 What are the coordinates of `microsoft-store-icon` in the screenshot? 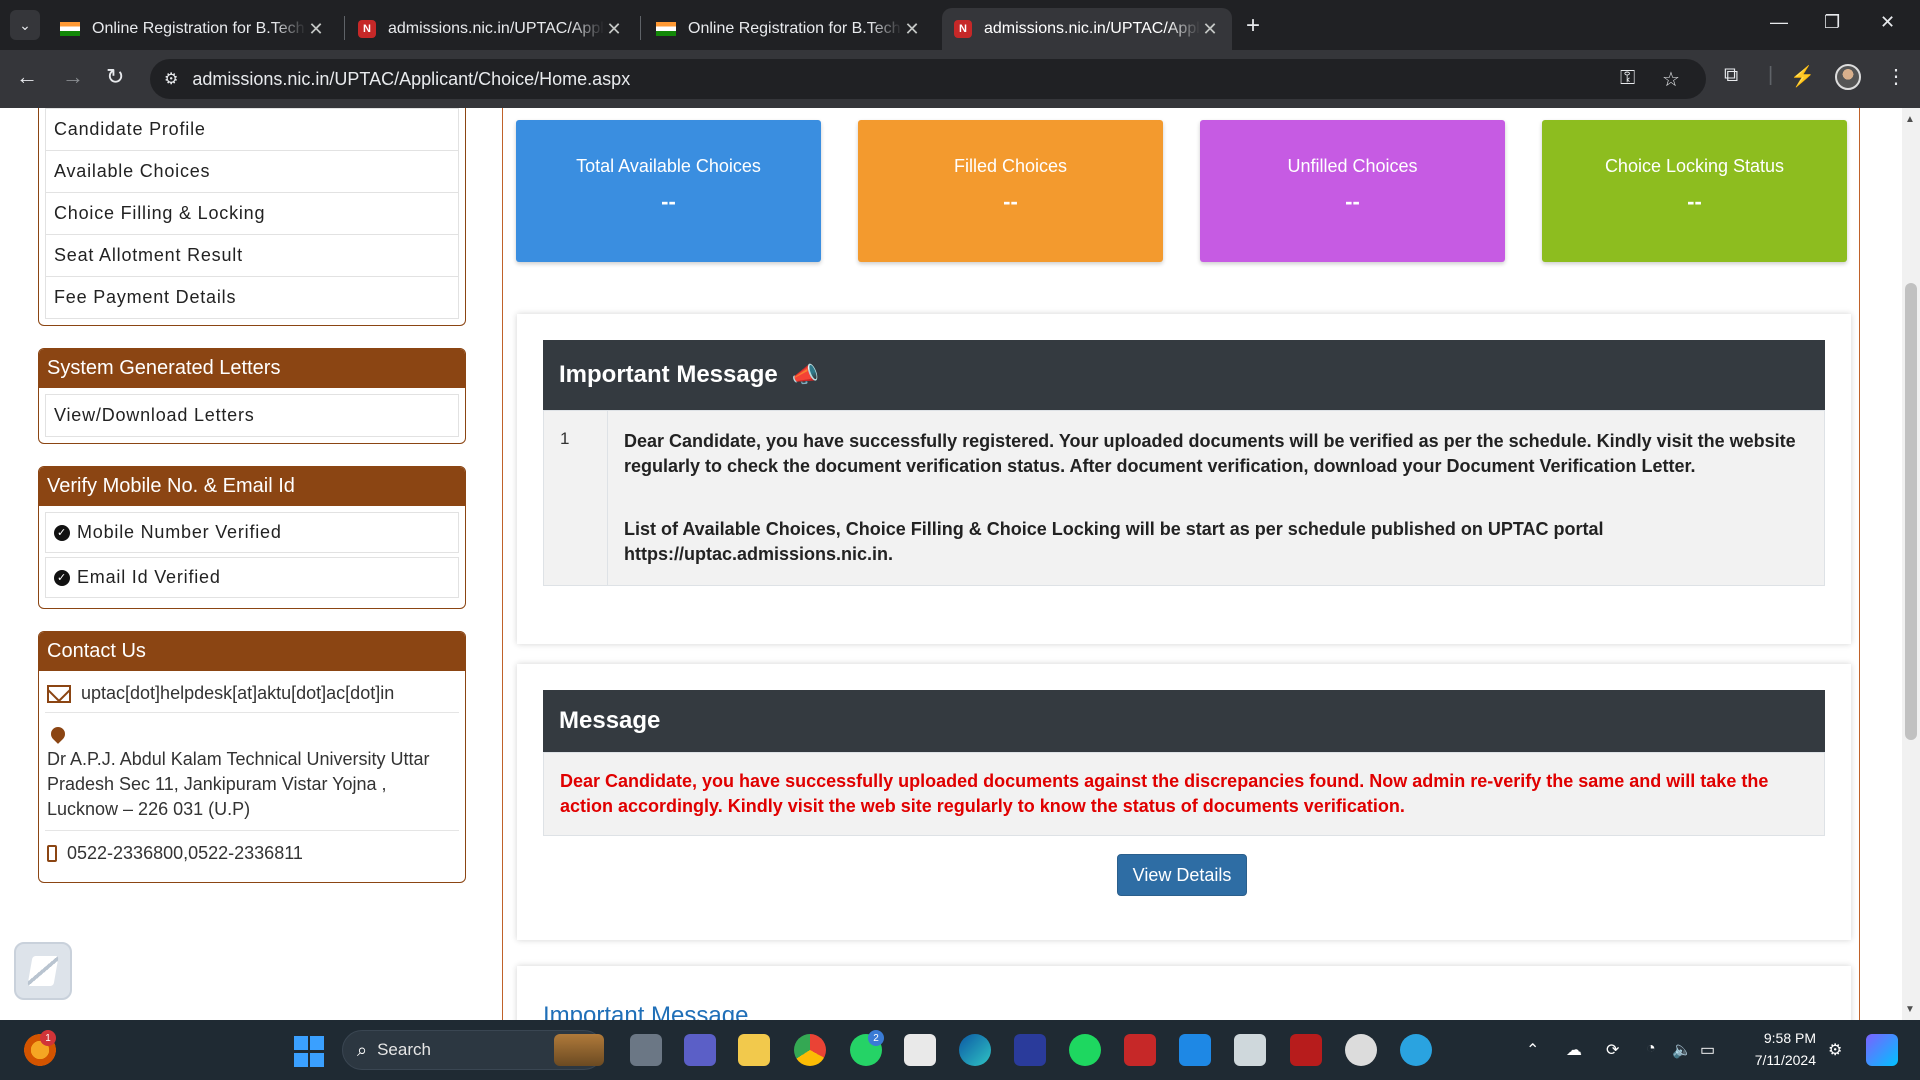 It's located at (920, 1050).